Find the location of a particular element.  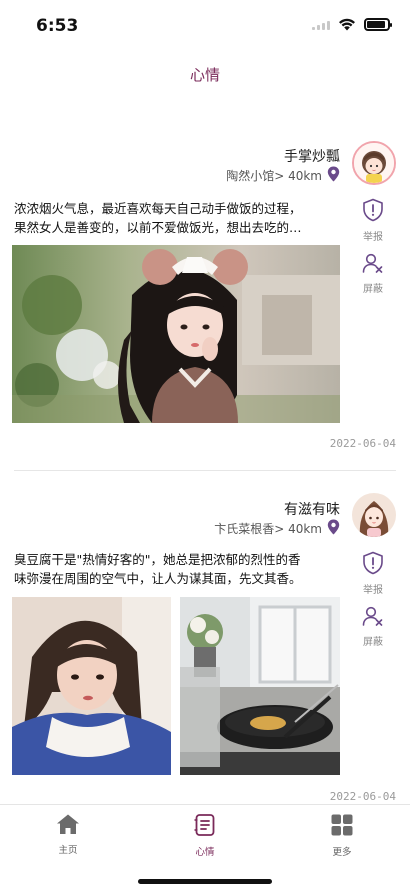

post-location: 陶然小馆> 40km is located at coordinates (274, 176).